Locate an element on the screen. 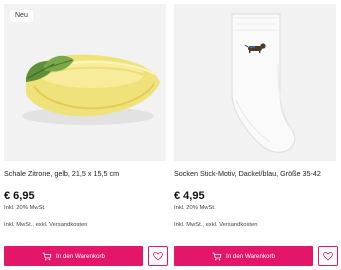 This screenshot has height=270, width=341. product-price: € 6,95 is located at coordinates (19, 196).